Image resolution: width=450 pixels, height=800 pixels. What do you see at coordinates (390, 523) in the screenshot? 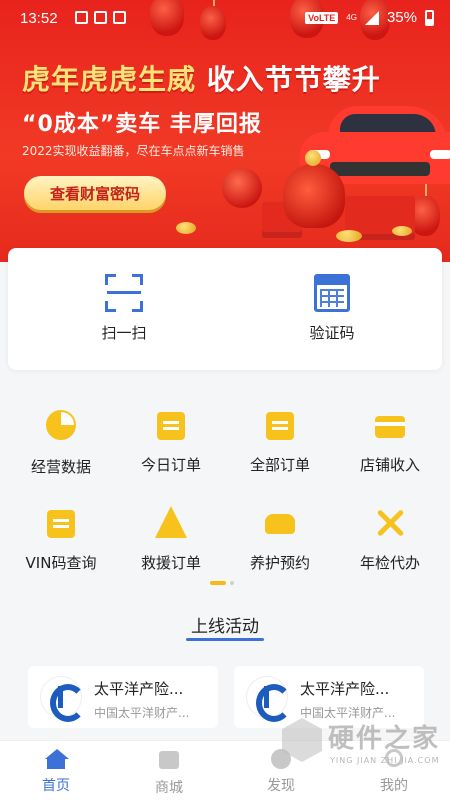
I see `tools-icon` at bounding box center [390, 523].